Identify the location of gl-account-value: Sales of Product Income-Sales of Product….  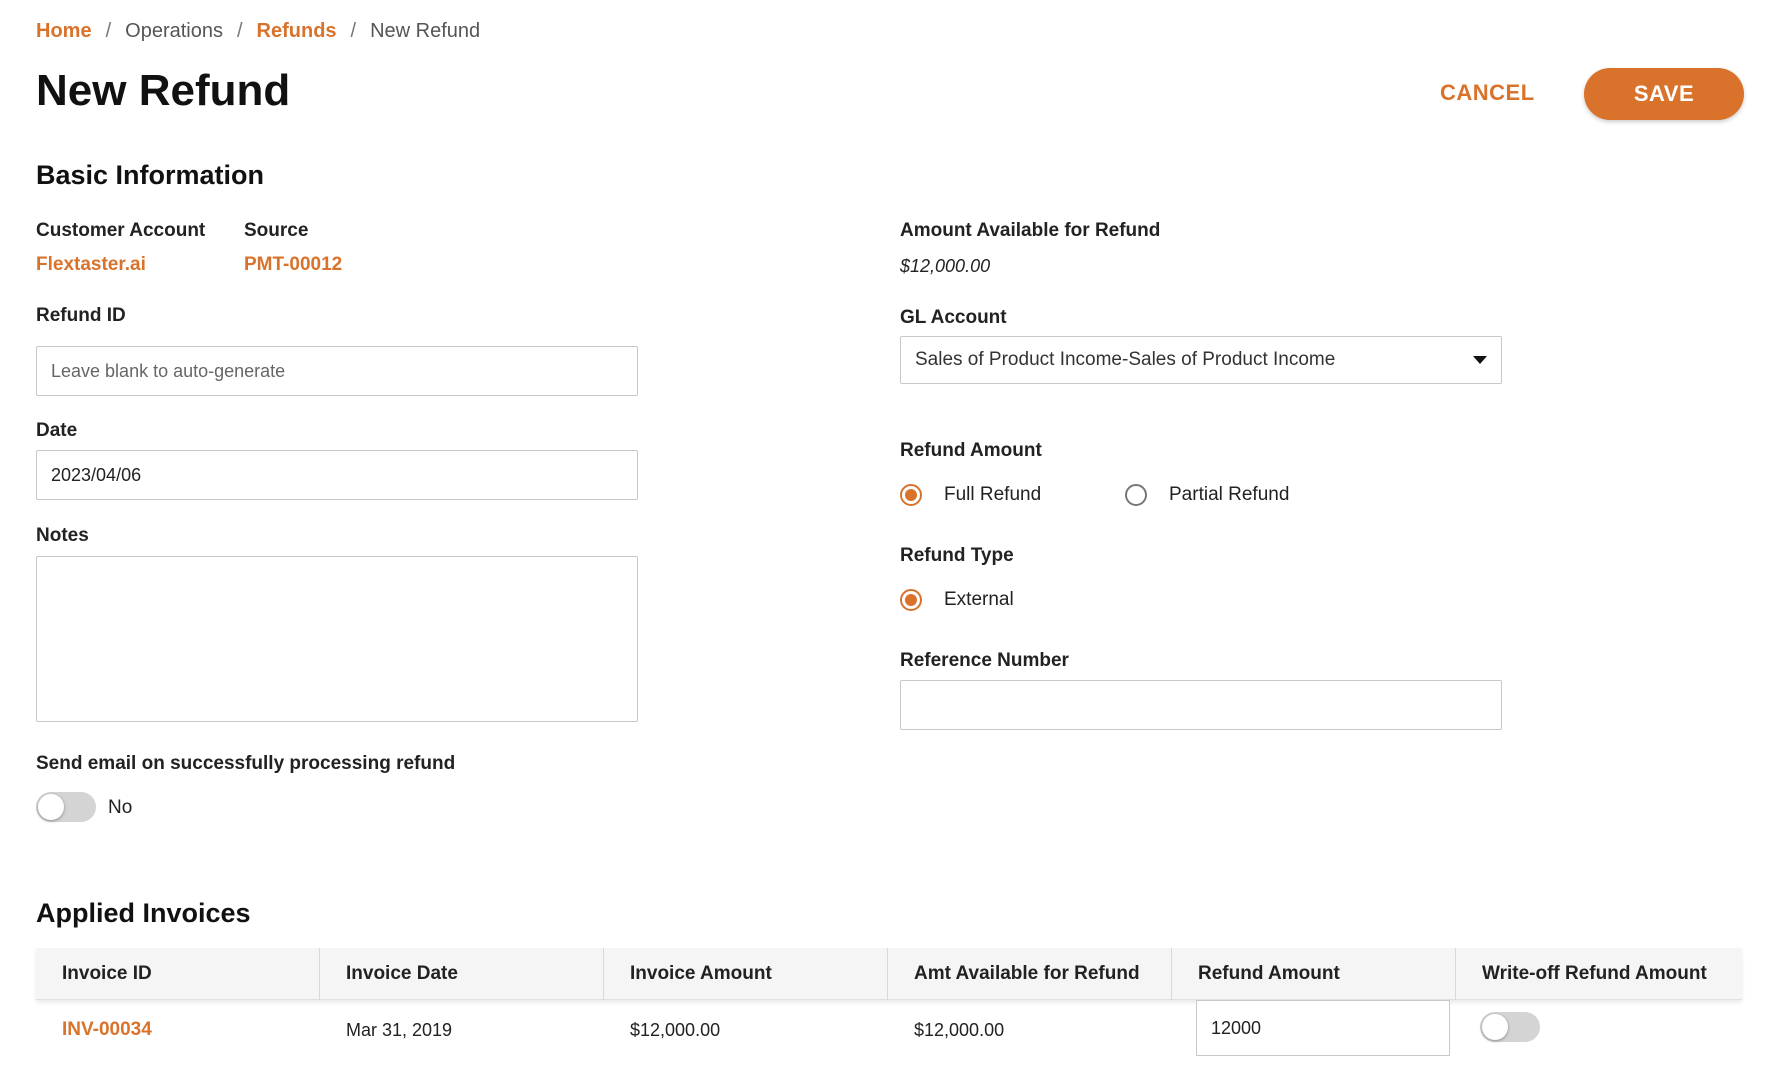
(1125, 359).